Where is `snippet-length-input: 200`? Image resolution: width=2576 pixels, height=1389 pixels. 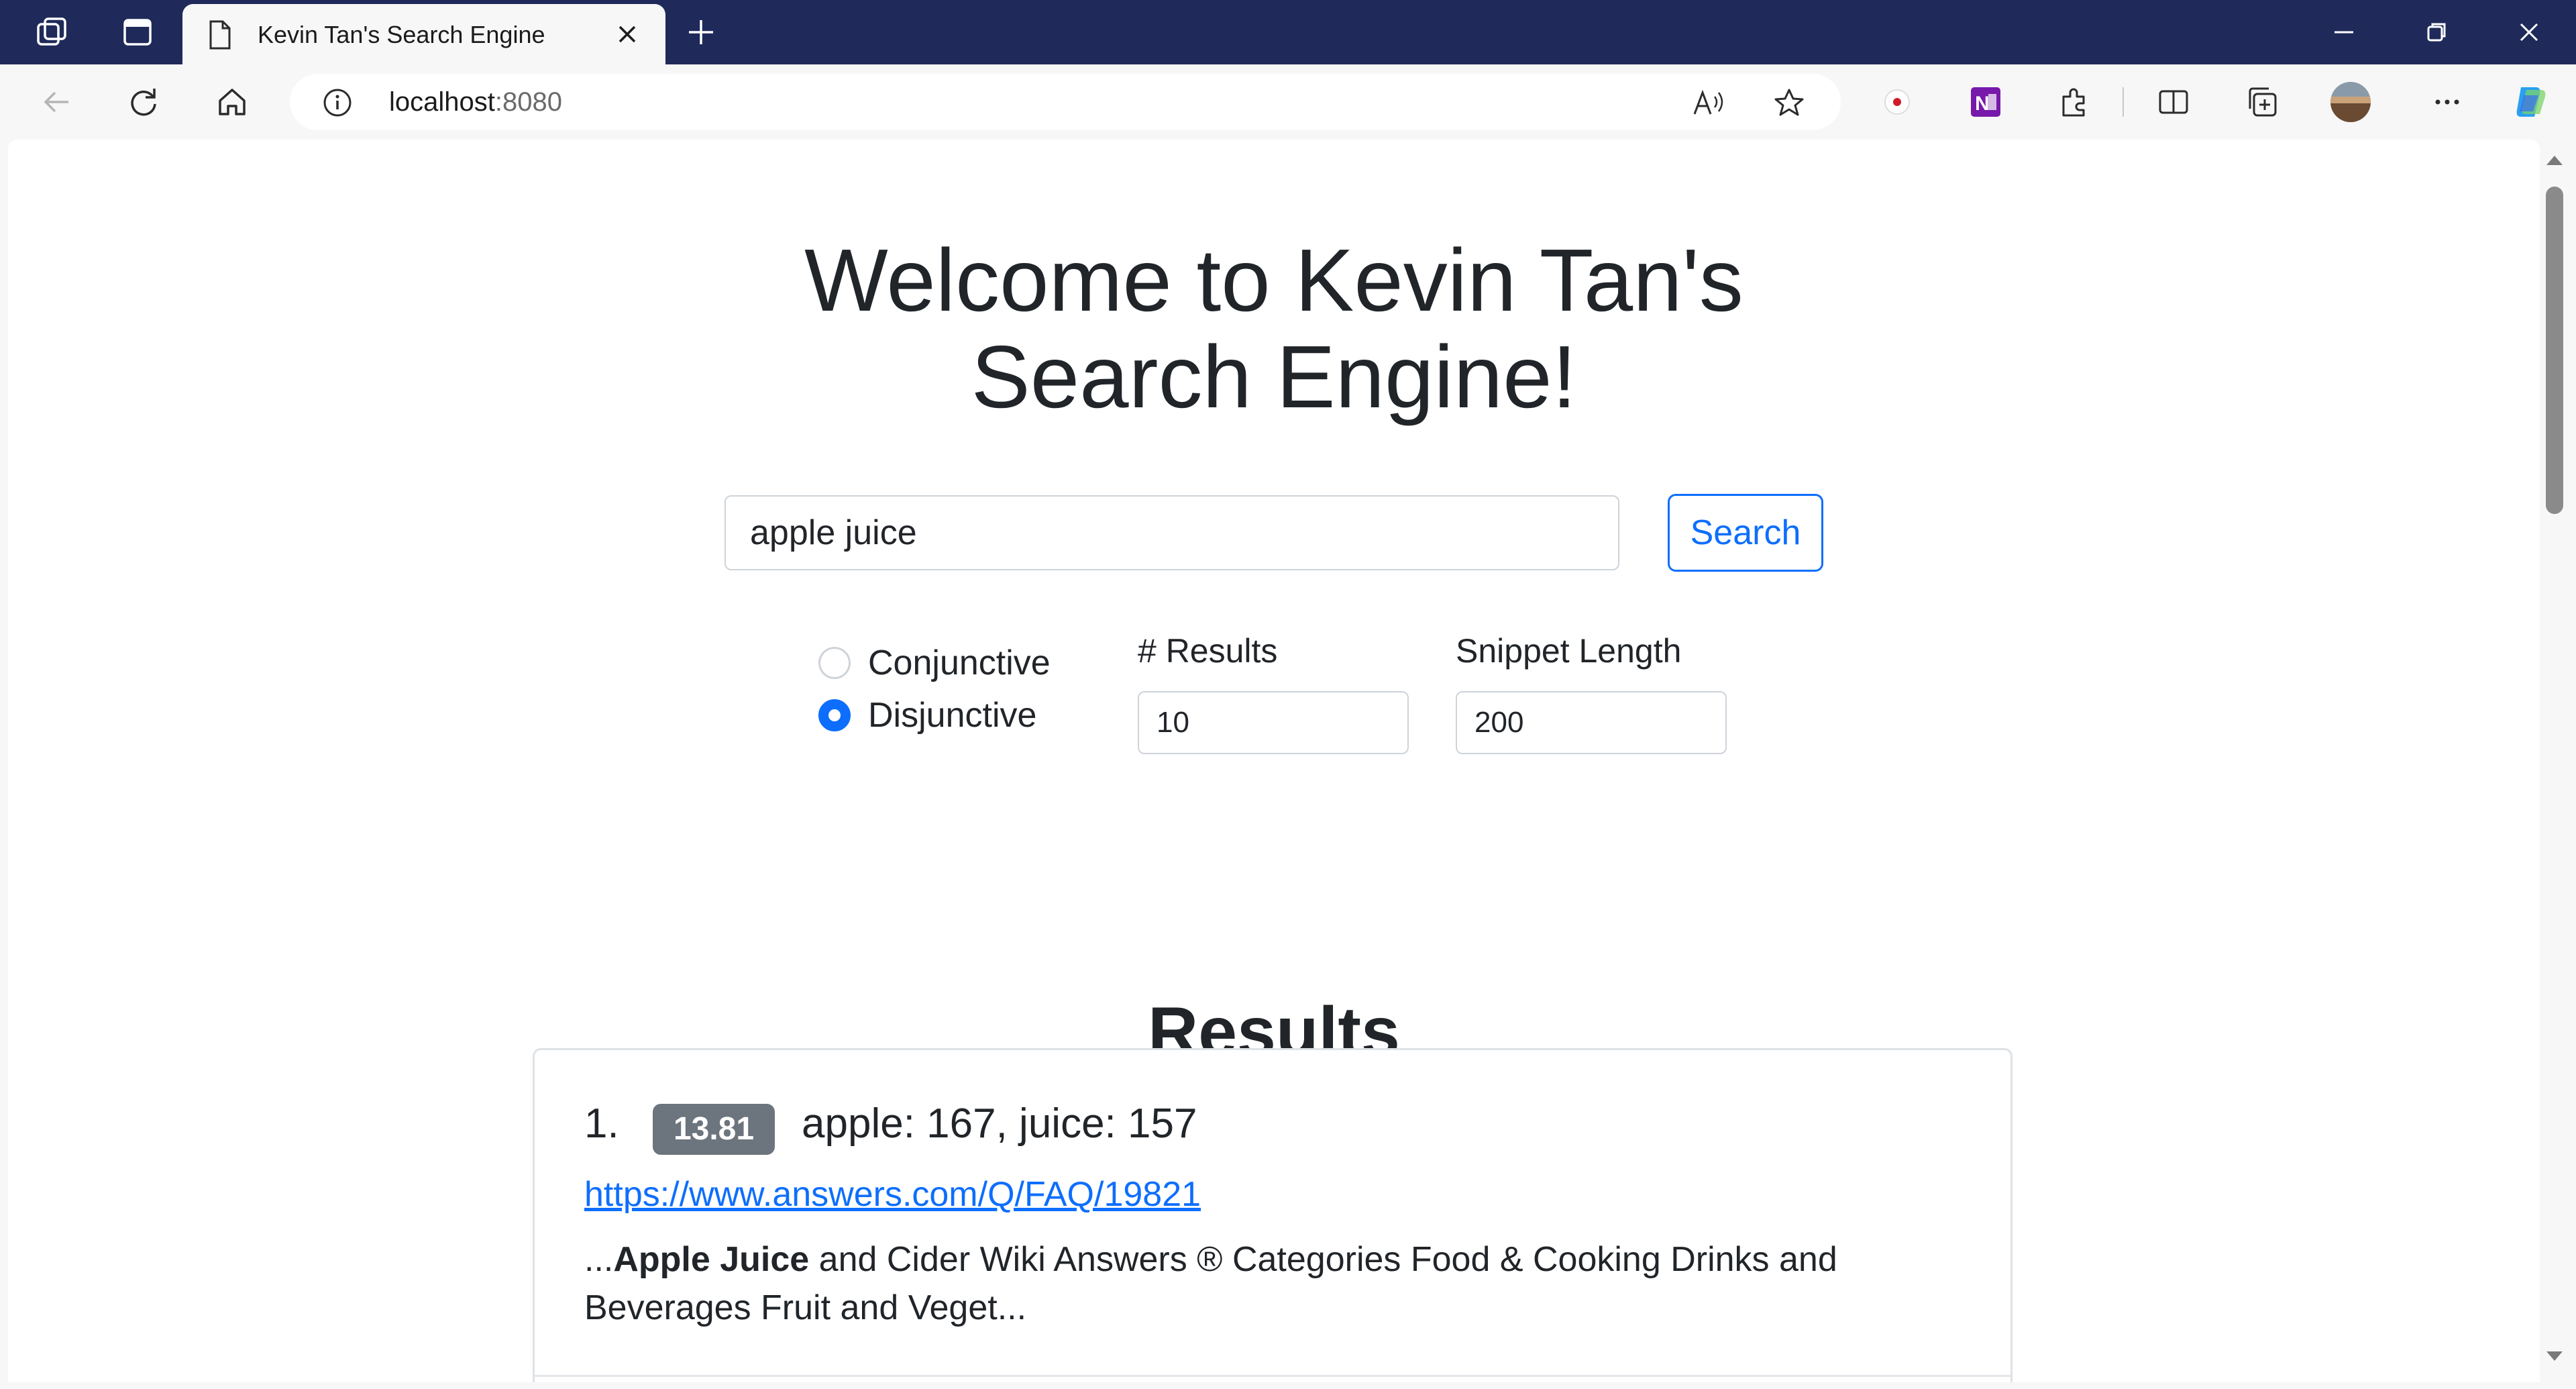 snippet-length-input: 200 is located at coordinates (1591, 722).